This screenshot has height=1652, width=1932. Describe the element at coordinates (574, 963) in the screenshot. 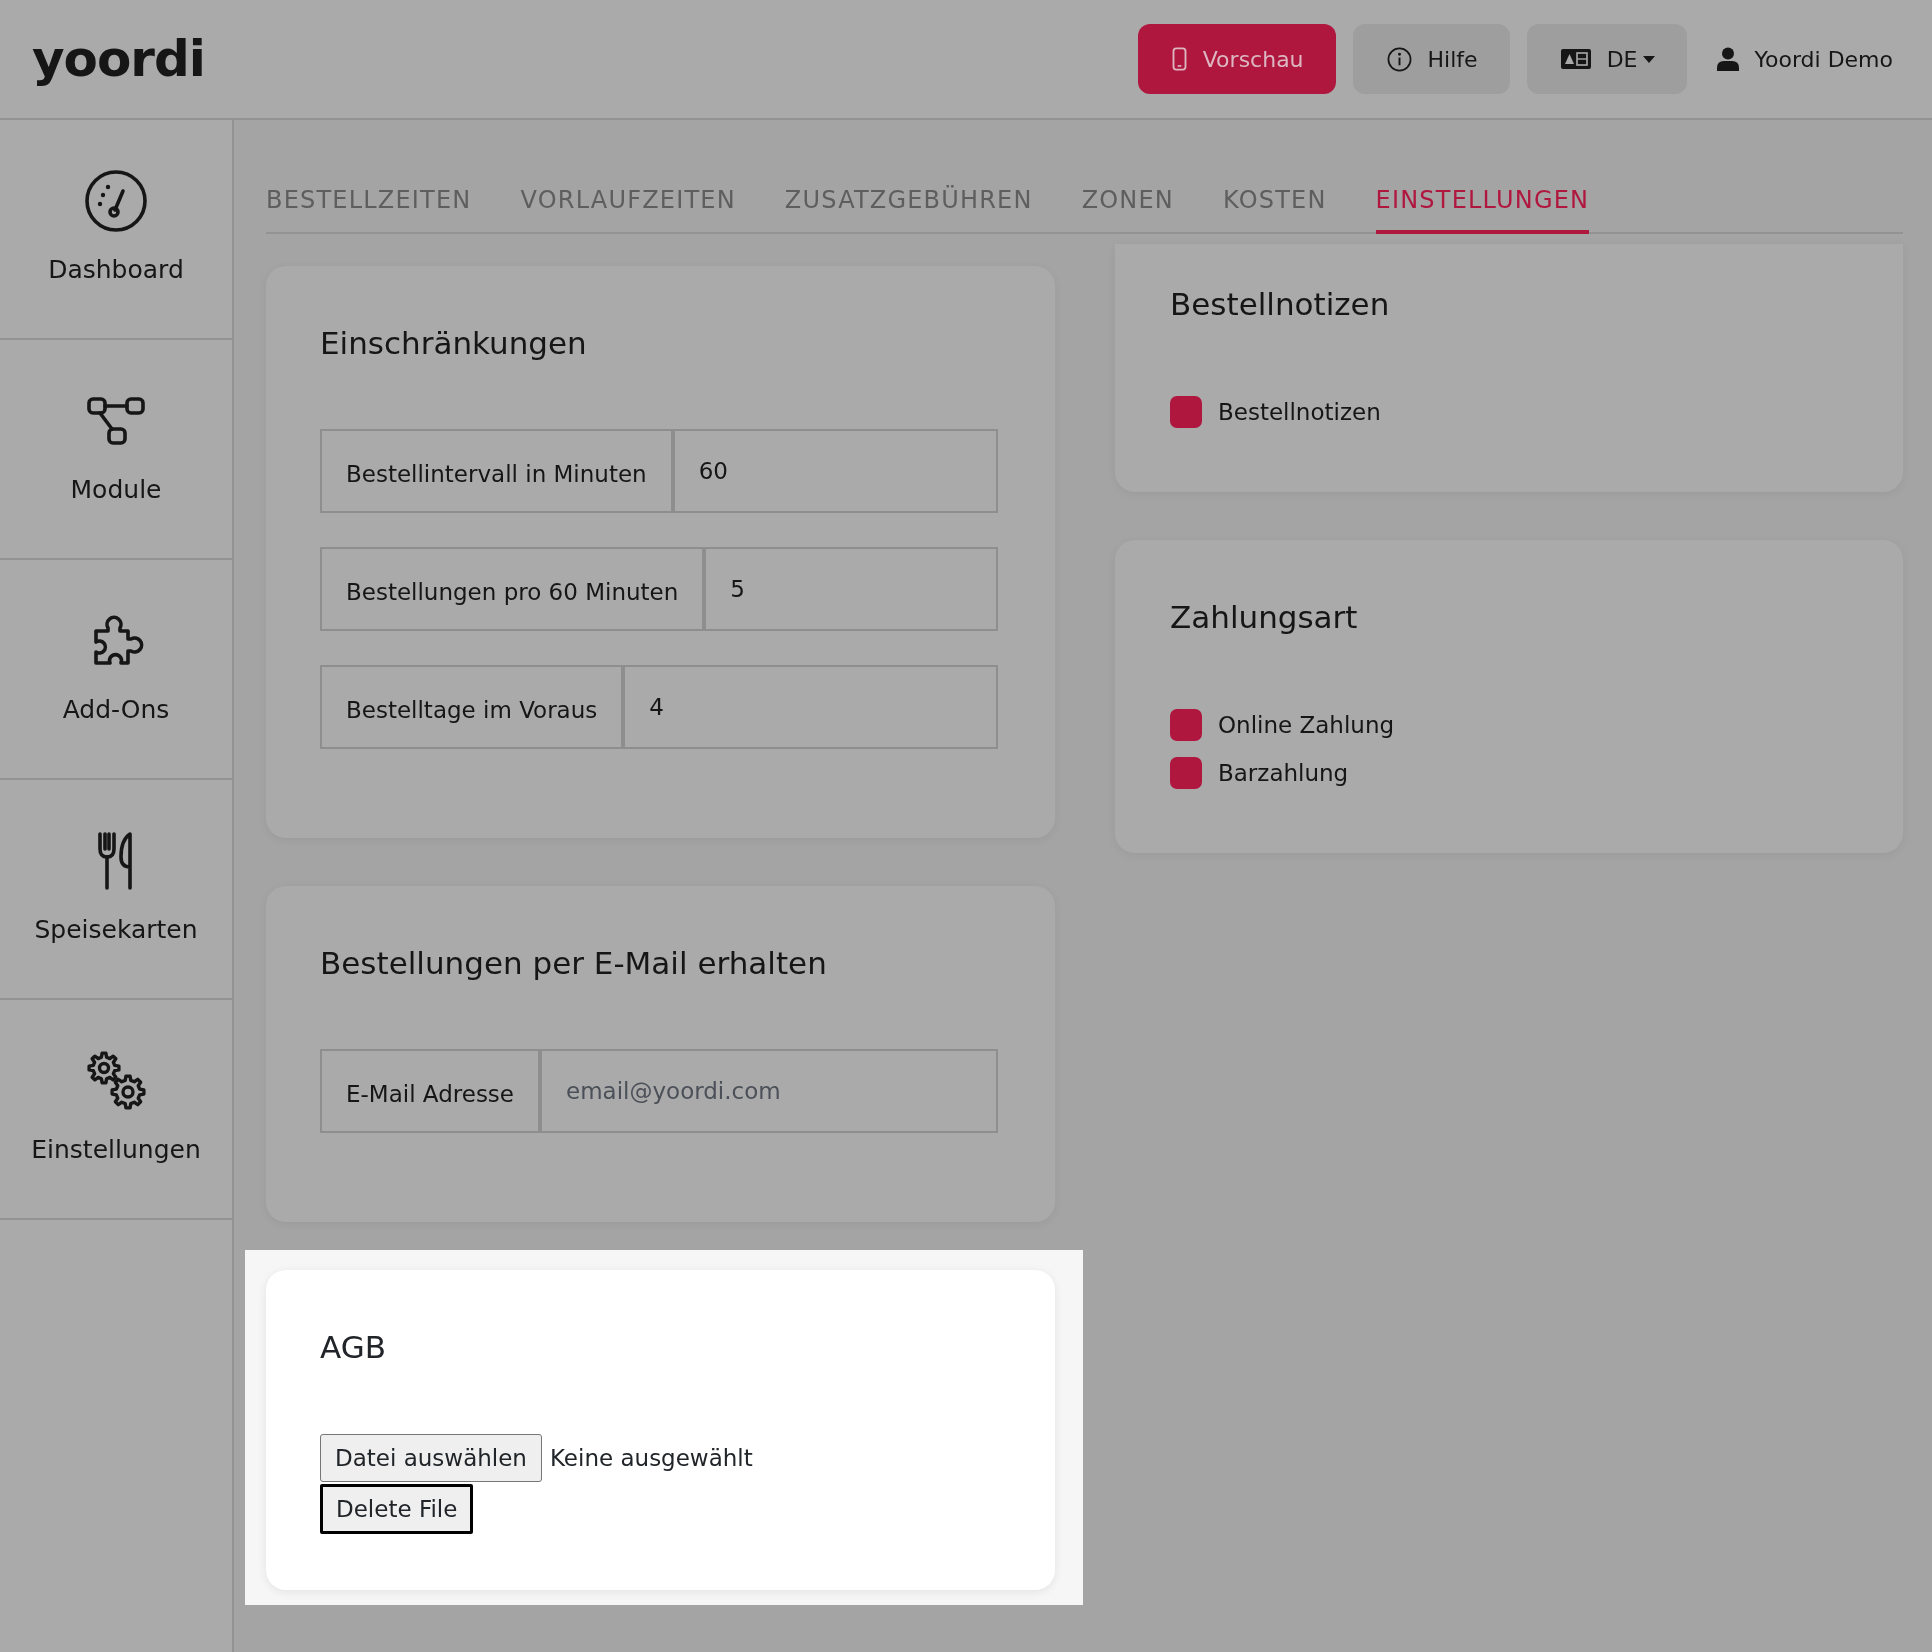

I see `card-title: Bestellungen per E-Mail erhalten` at that location.